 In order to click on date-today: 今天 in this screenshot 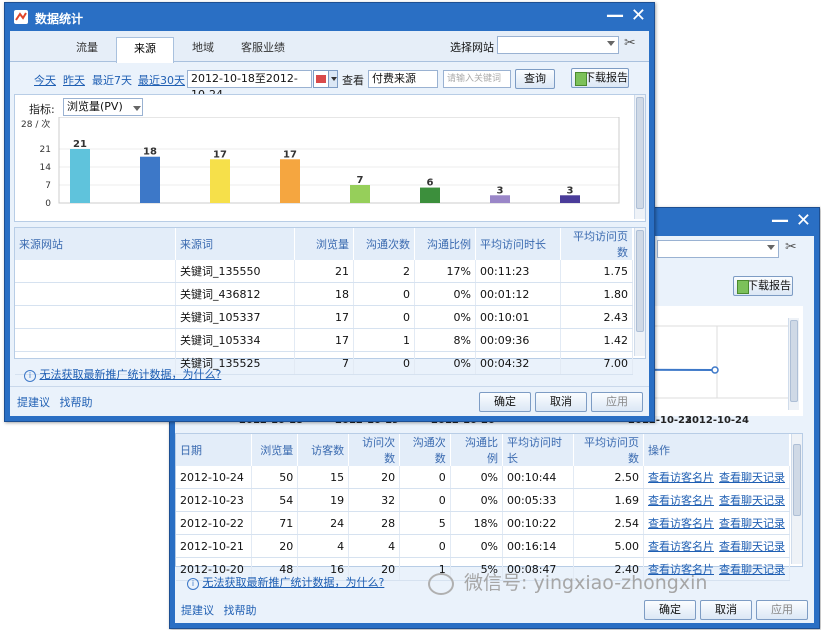, I will do `click(45, 80)`.